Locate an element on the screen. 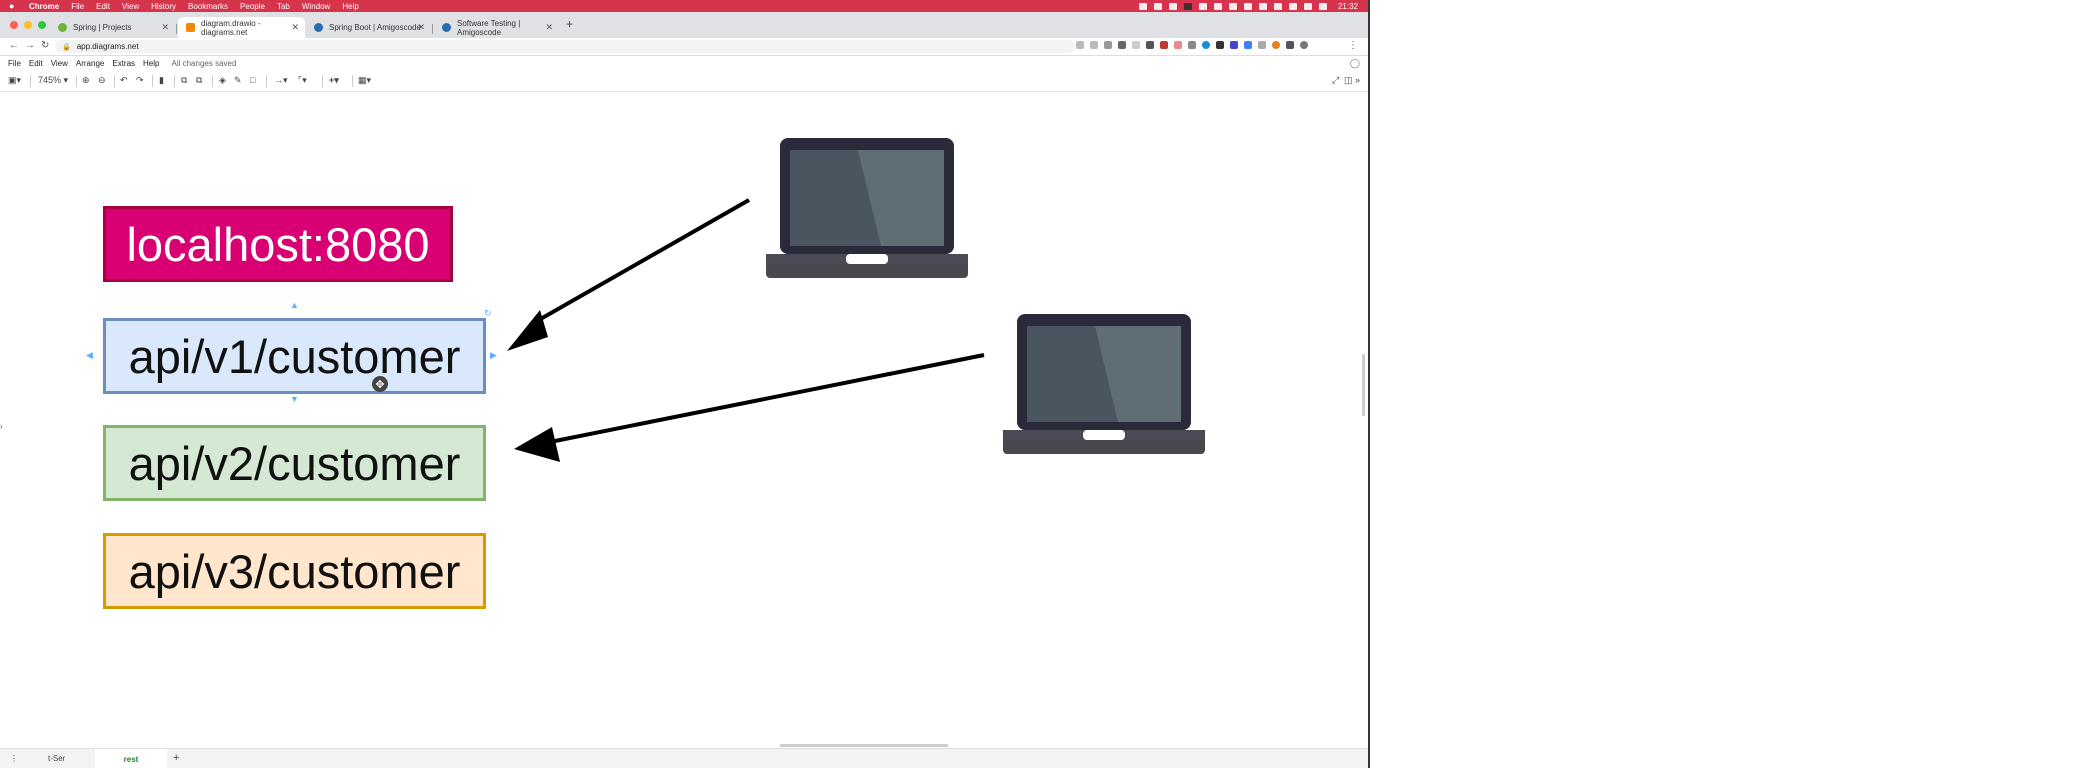 Image resolution: width=2084 pixels, height=768 pixels. language-globe-icon: ◯ is located at coordinates (1355, 63).